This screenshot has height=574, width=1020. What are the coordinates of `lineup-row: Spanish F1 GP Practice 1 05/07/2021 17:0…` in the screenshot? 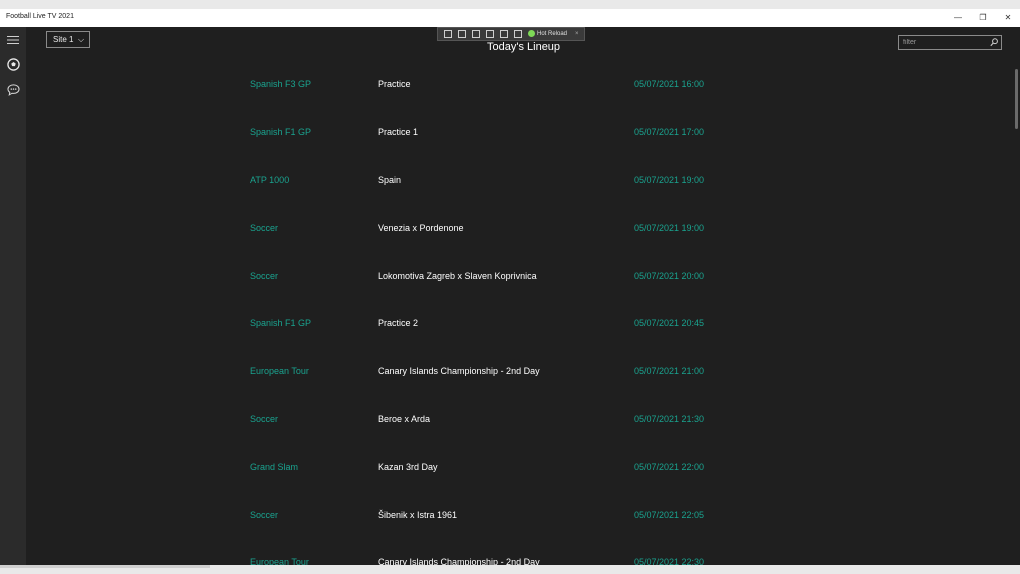 It's located at (516, 136).